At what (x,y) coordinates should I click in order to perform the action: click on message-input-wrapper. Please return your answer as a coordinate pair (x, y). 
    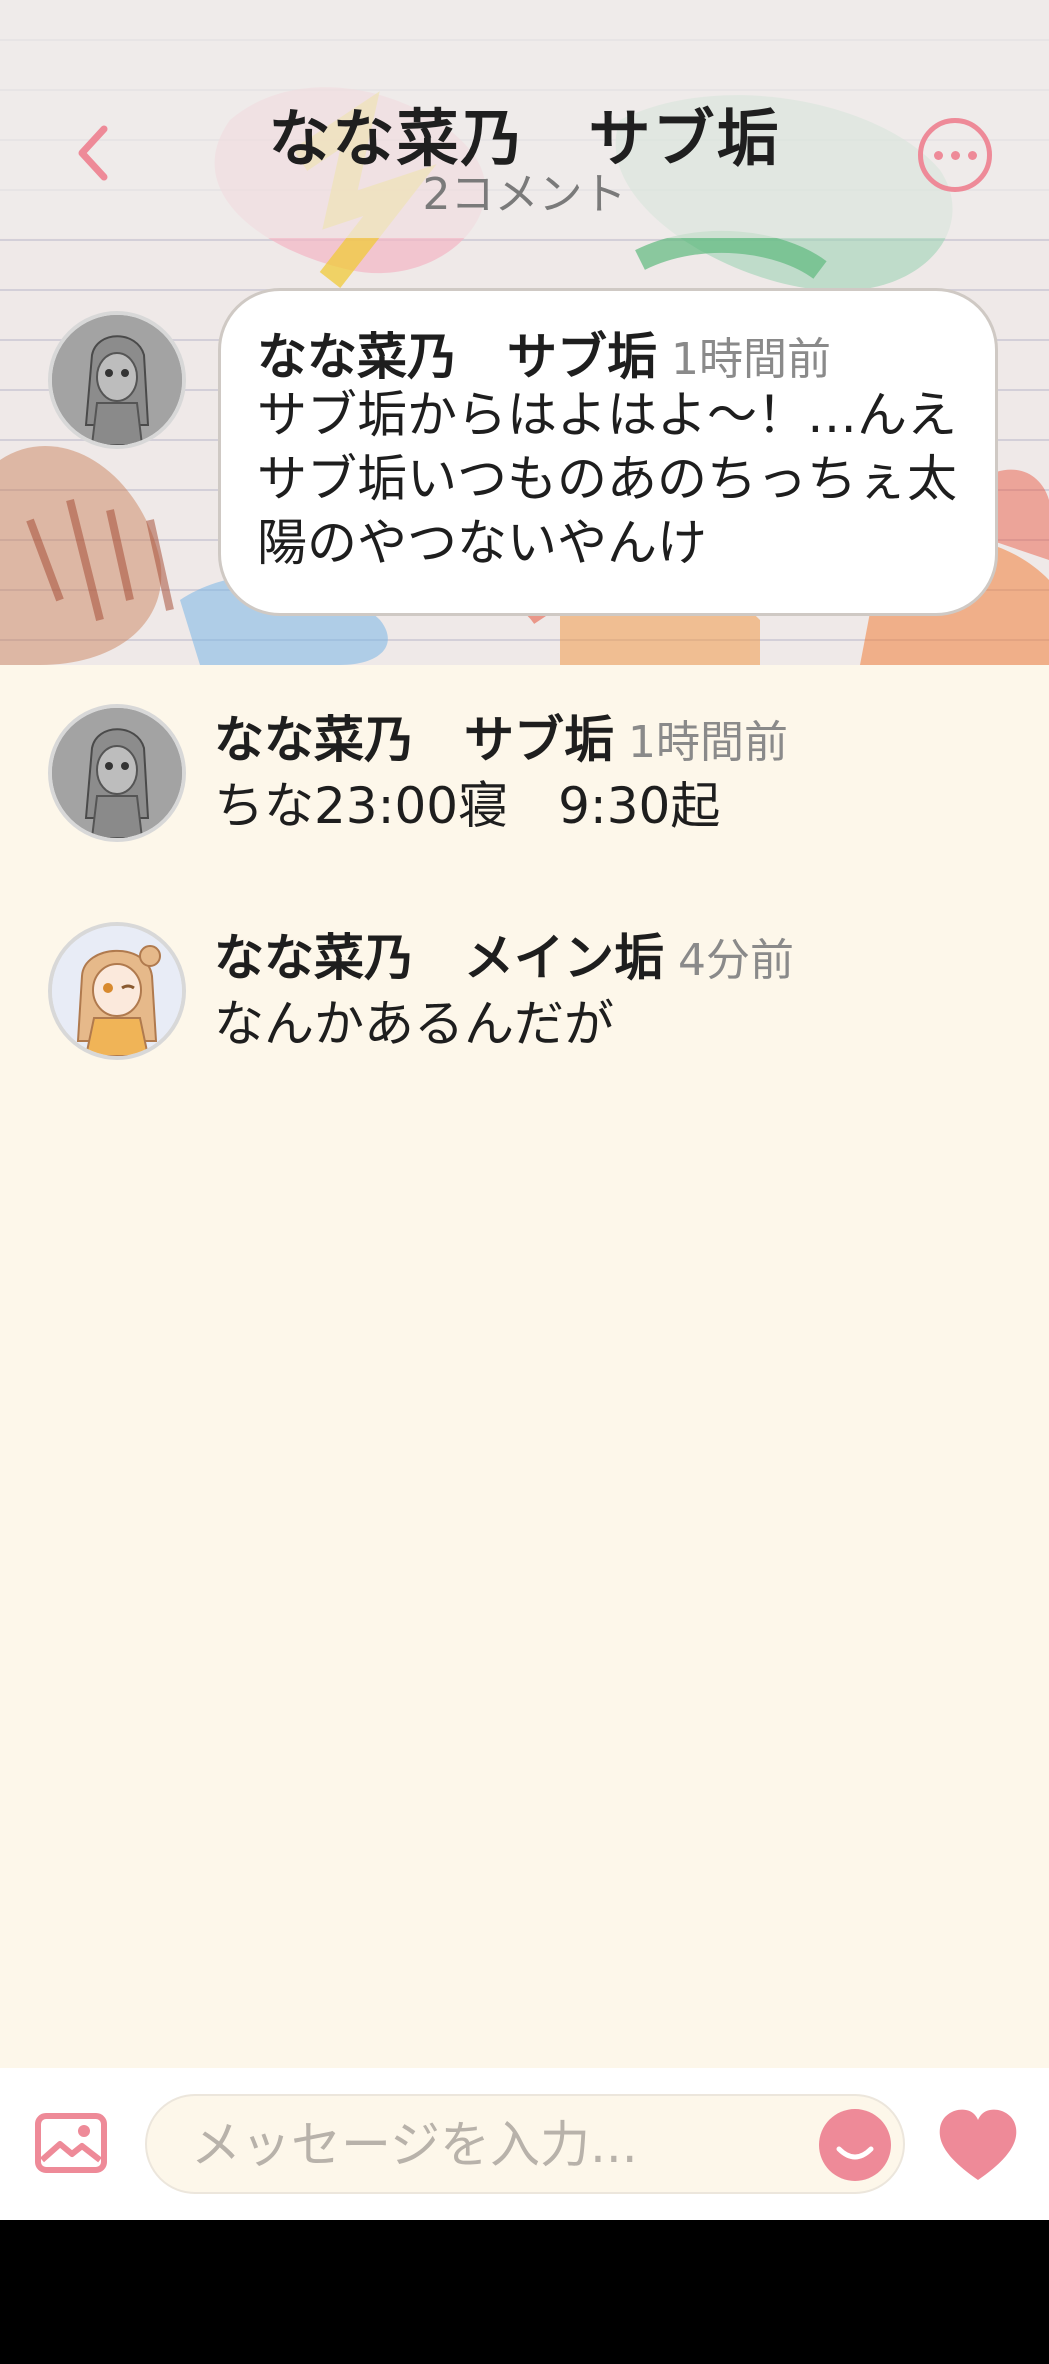
    Looking at the image, I should click on (525, 2144).